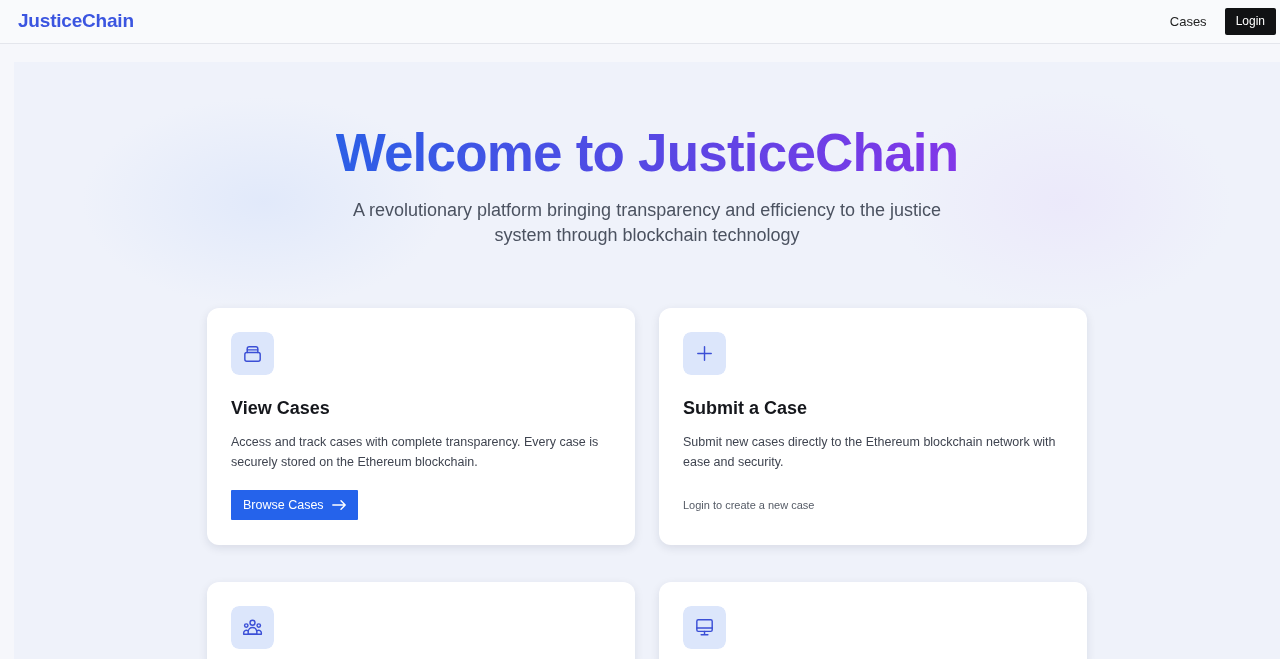 This screenshot has width=1280, height=659. Describe the element at coordinates (746, 408) in the screenshot. I see `card-title: Submit a Case` at that location.